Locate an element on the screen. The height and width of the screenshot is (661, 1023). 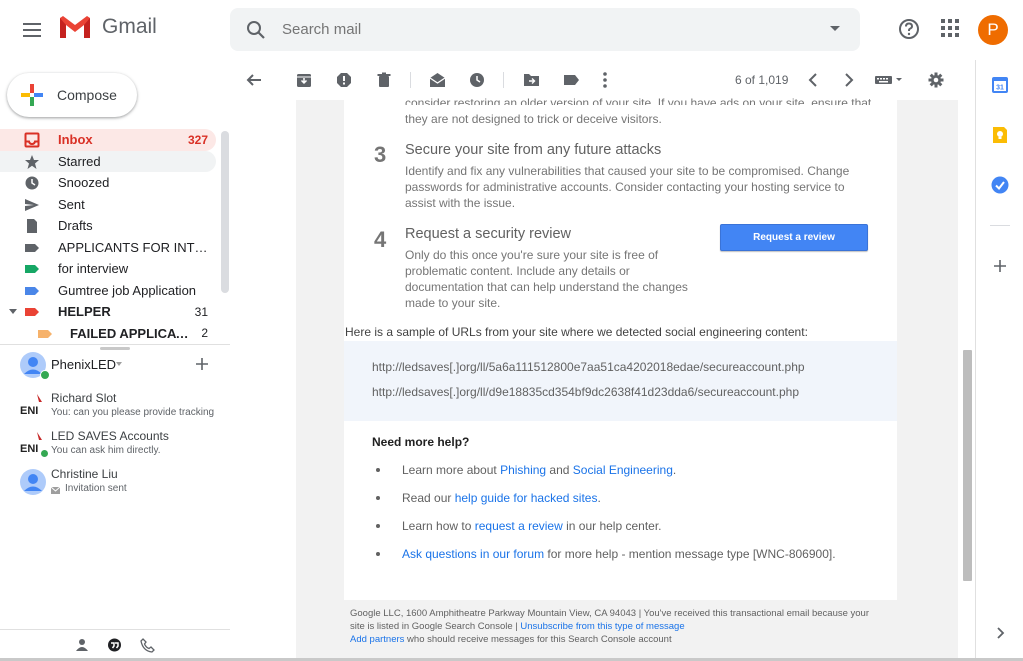
svg-text: 31 is located at coordinates (1000, 88).